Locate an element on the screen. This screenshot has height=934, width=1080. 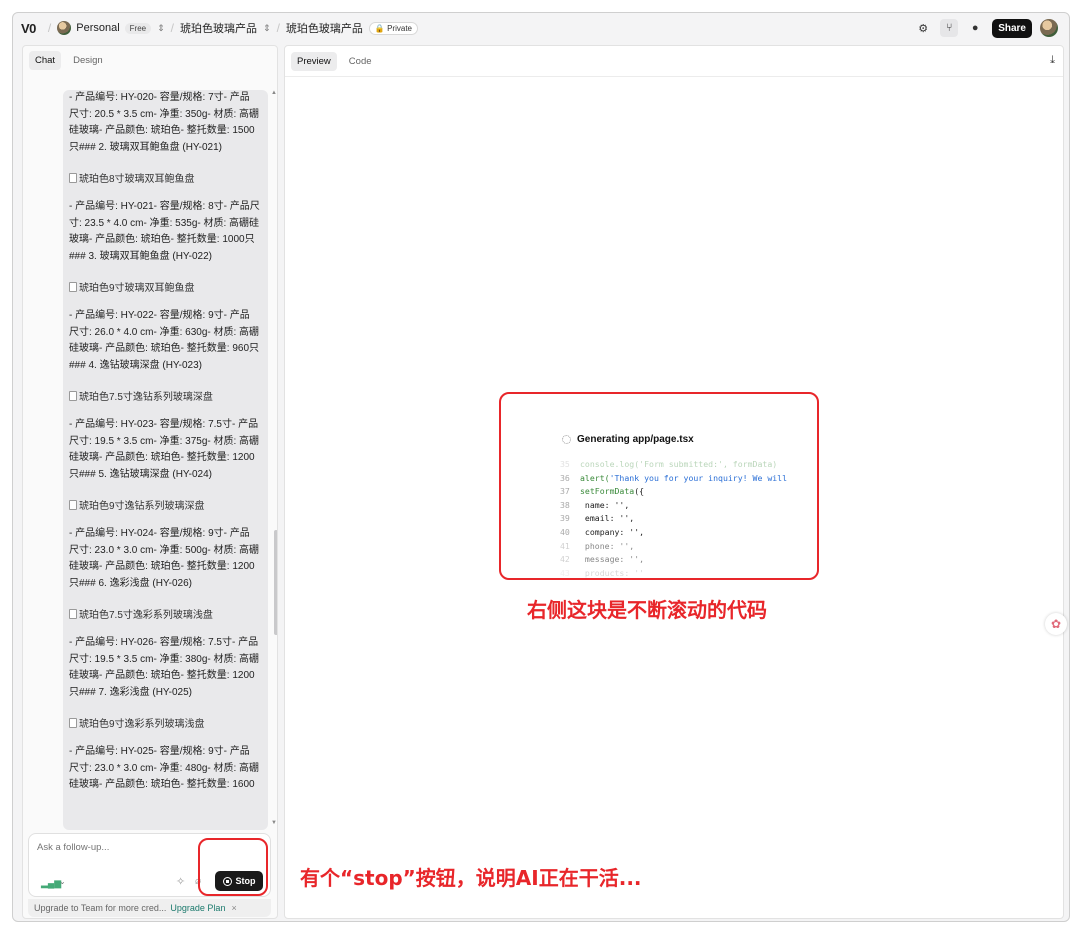
project-switcher: 琥珀色玻璃产品 ⇕ is located at coordinates (225, 28).